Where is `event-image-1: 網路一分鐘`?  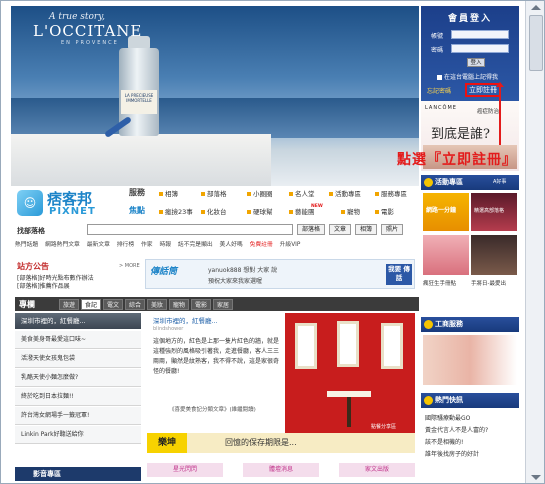
event-image-1: 網路一分鐘 is located at coordinates (446, 212).